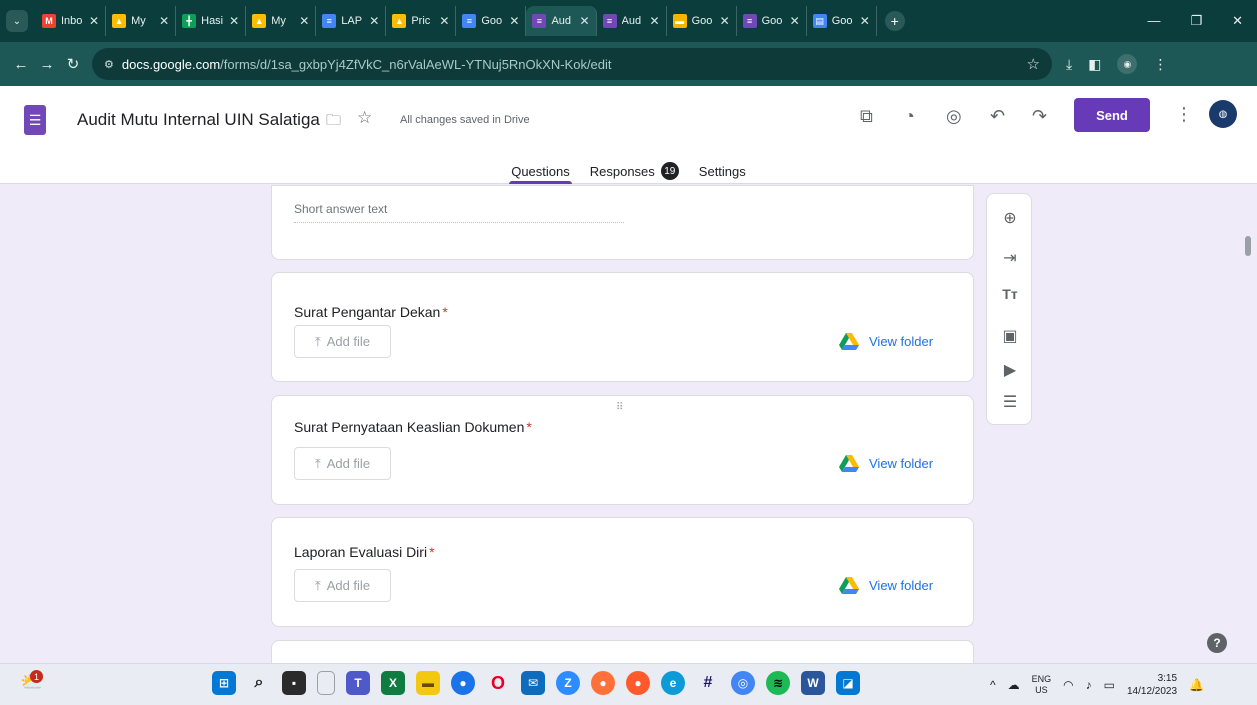  Describe the element at coordinates (540, 171) in the screenshot. I see `tab-questions: Questions` at that location.